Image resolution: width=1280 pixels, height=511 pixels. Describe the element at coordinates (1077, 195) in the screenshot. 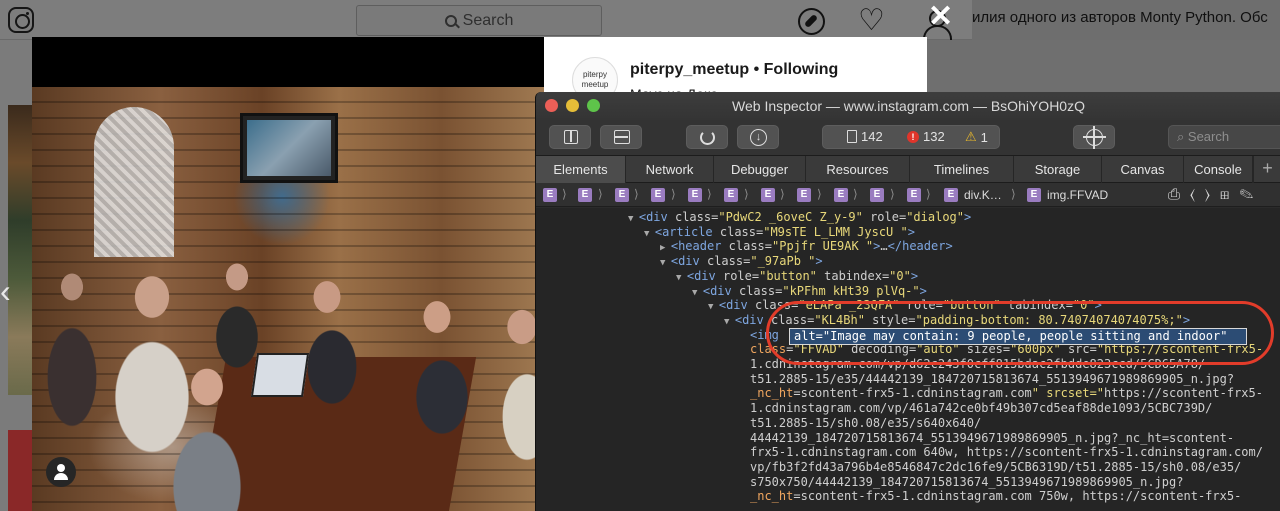

I see `breadcrumb-img-label: img.FFVAD` at that location.